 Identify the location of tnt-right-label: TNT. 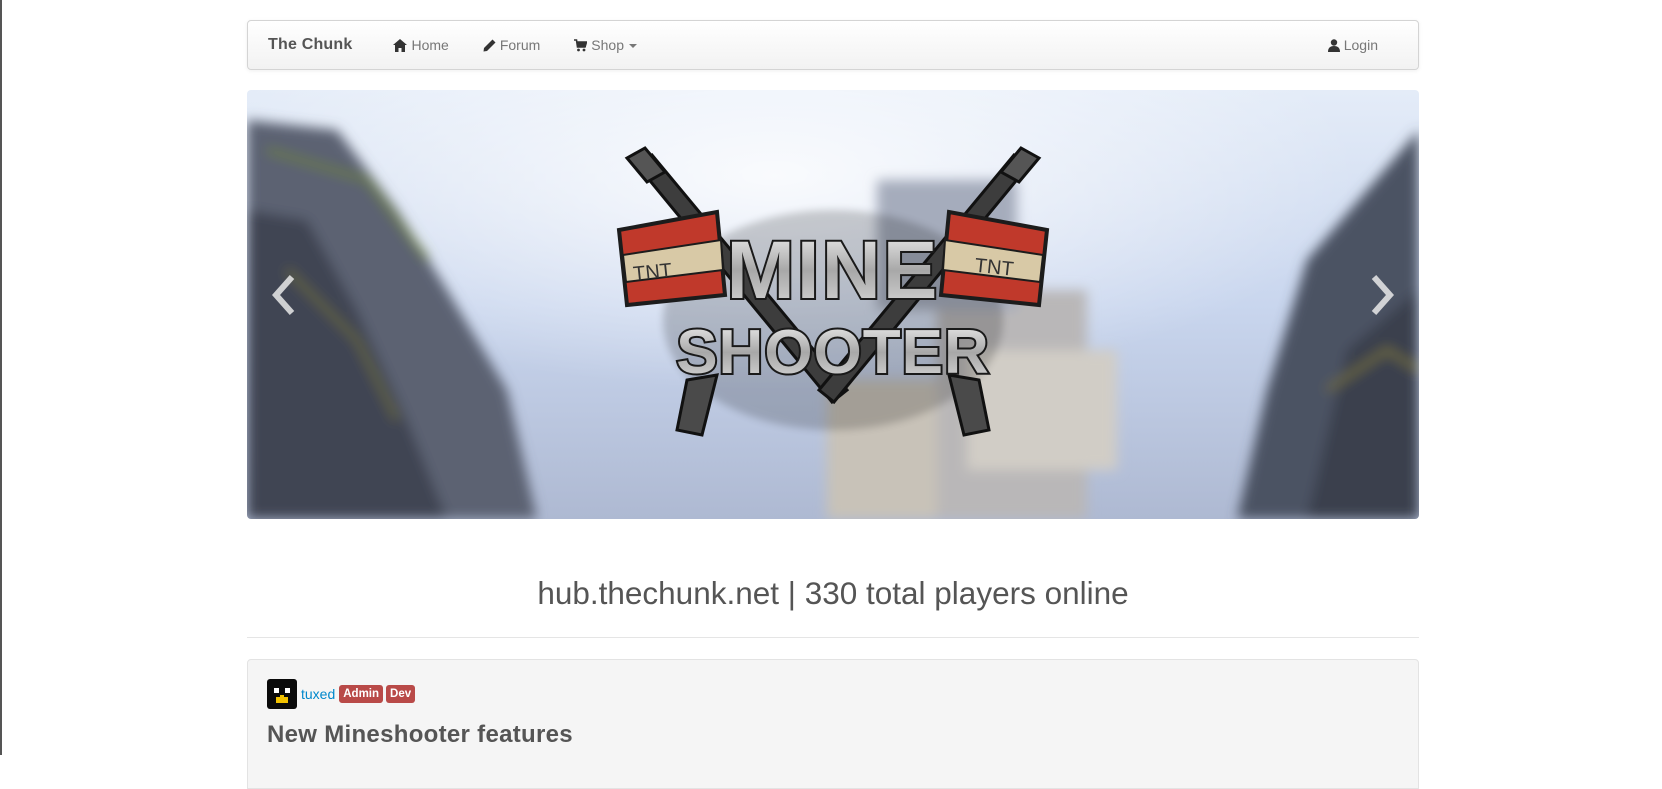
(994, 268).